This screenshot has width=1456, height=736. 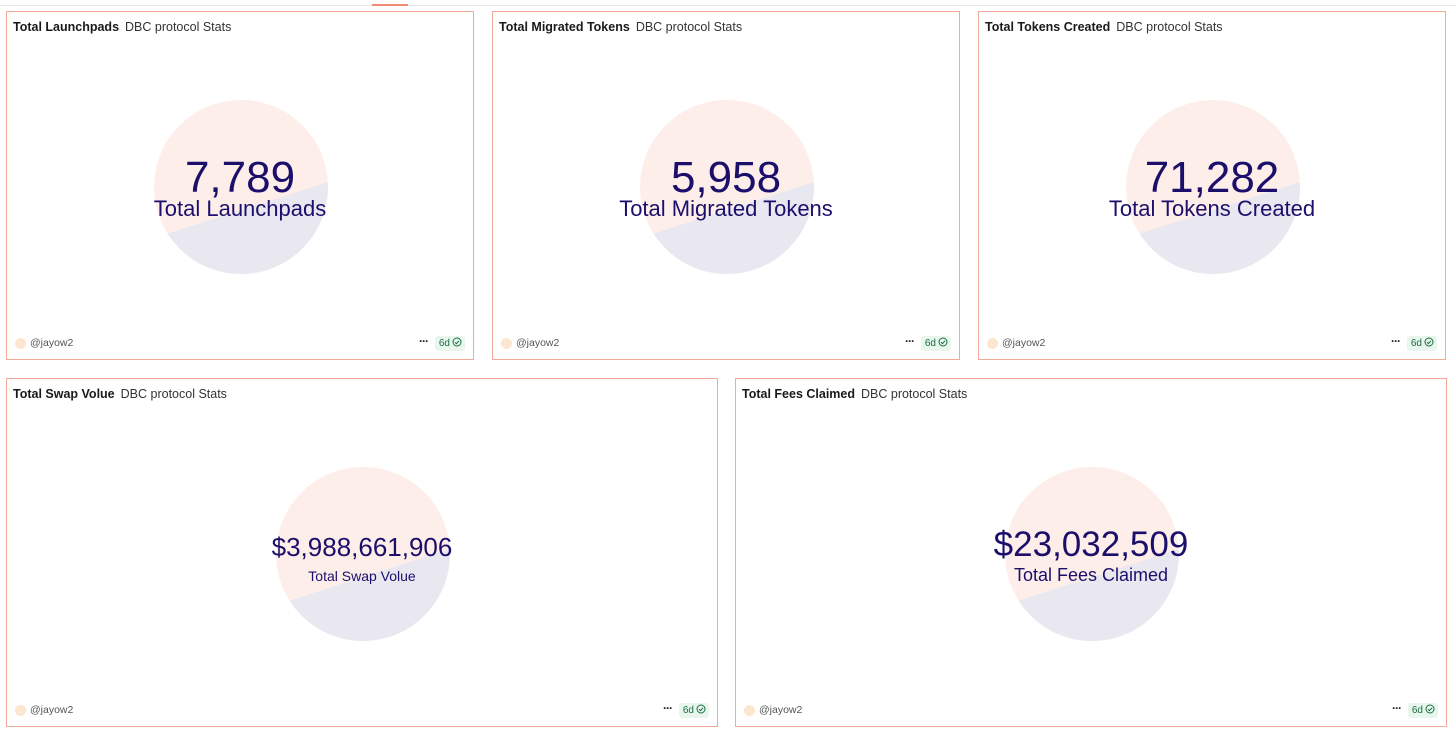 What do you see at coordinates (362, 576) in the screenshot?
I see `stat-label: Total Swap Volue` at bounding box center [362, 576].